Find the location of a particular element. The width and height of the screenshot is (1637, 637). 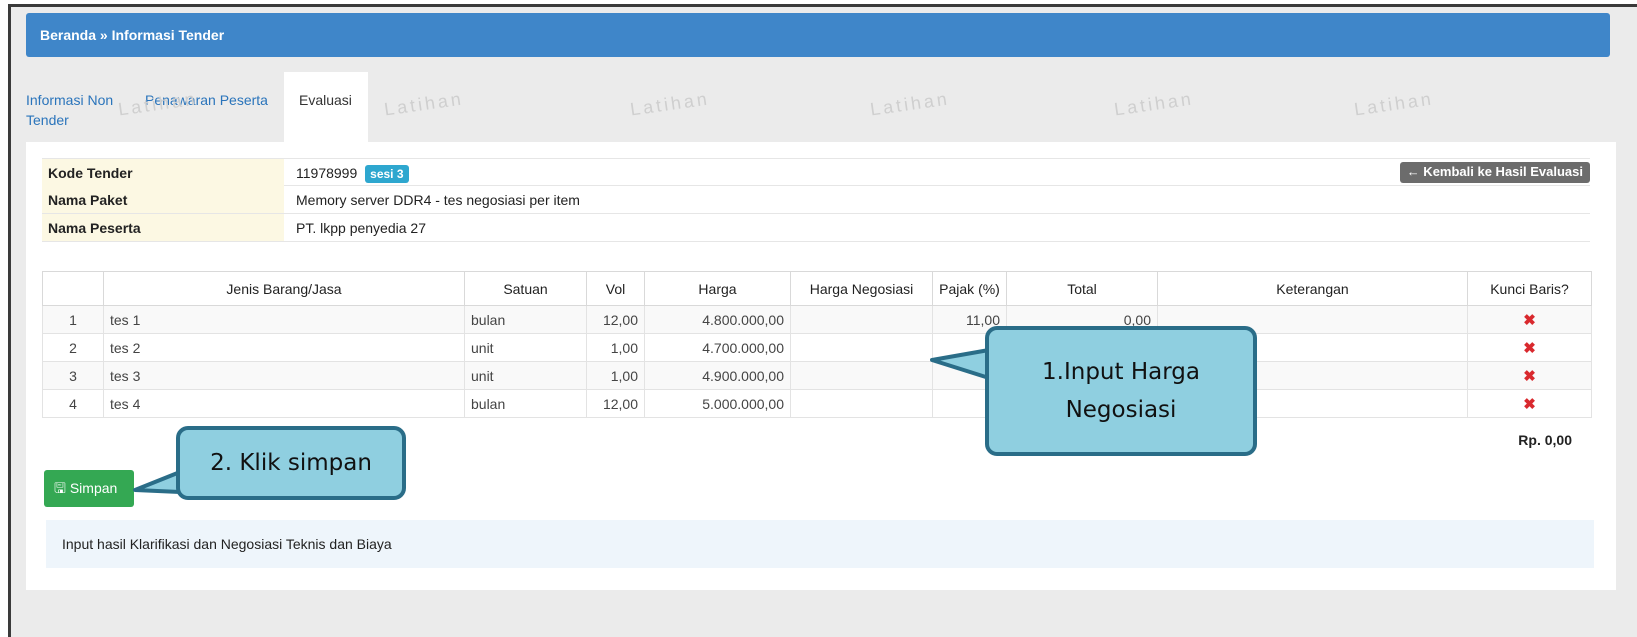

table-row: 3 tes 3 unit 1,00 4.900.000,00 ✖ is located at coordinates (817, 375).